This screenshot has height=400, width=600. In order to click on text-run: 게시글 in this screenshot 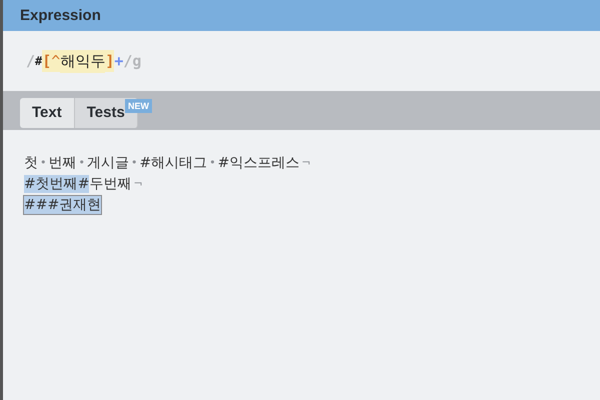, I will do `click(108, 163)`.